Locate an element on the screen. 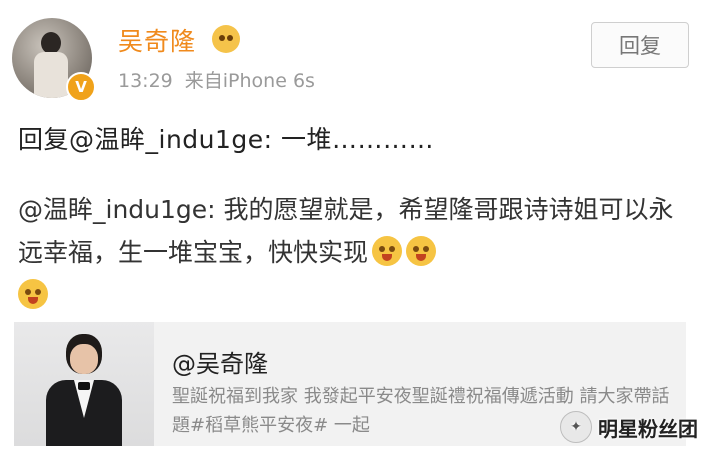  verified-badge-icon: V is located at coordinates (81, 87).